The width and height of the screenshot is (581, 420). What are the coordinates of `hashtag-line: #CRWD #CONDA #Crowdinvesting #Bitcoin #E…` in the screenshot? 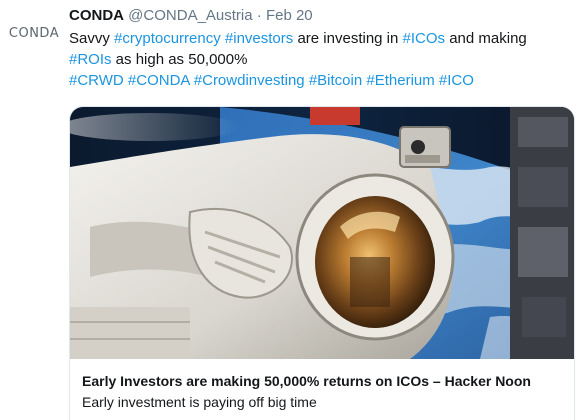 It's located at (319, 80).